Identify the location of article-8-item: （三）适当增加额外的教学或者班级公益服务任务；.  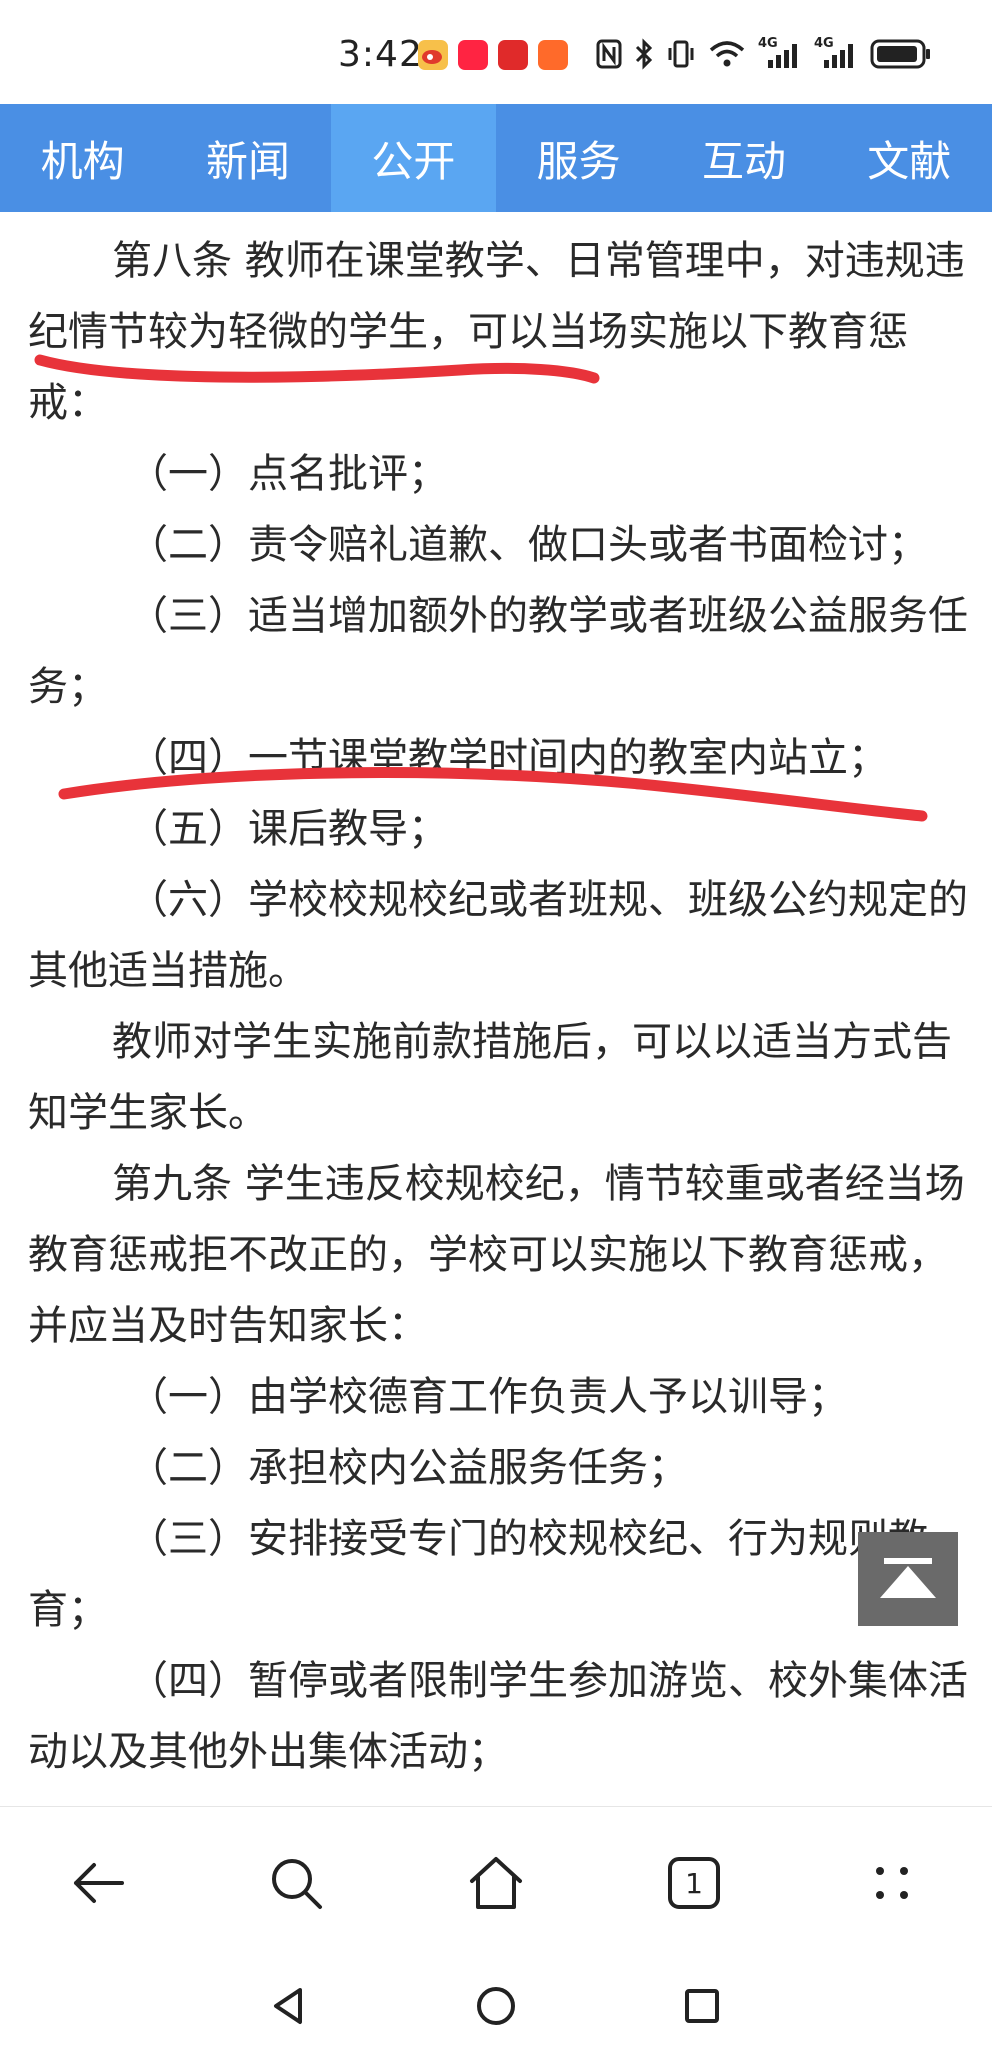
(498, 651).